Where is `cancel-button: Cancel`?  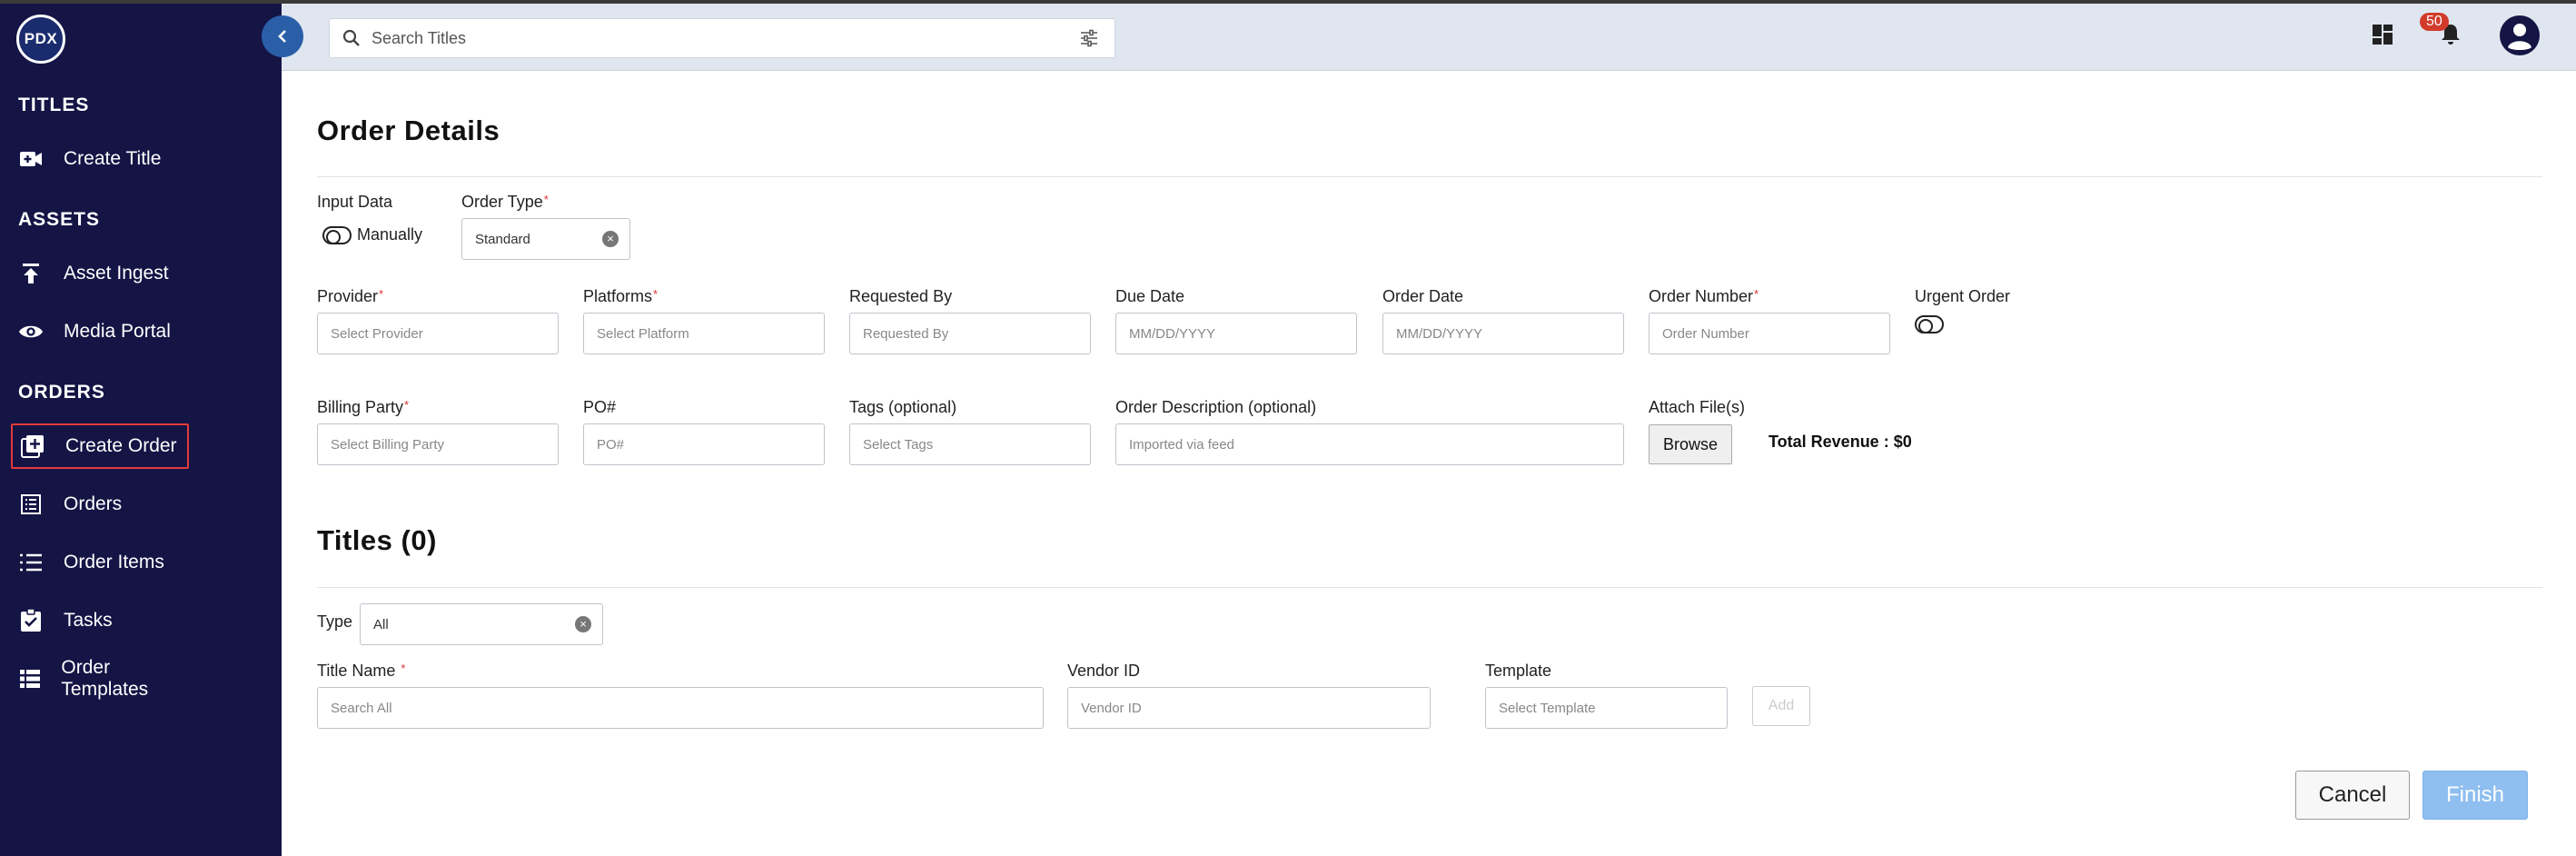 cancel-button: Cancel is located at coordinates (2352, 795).